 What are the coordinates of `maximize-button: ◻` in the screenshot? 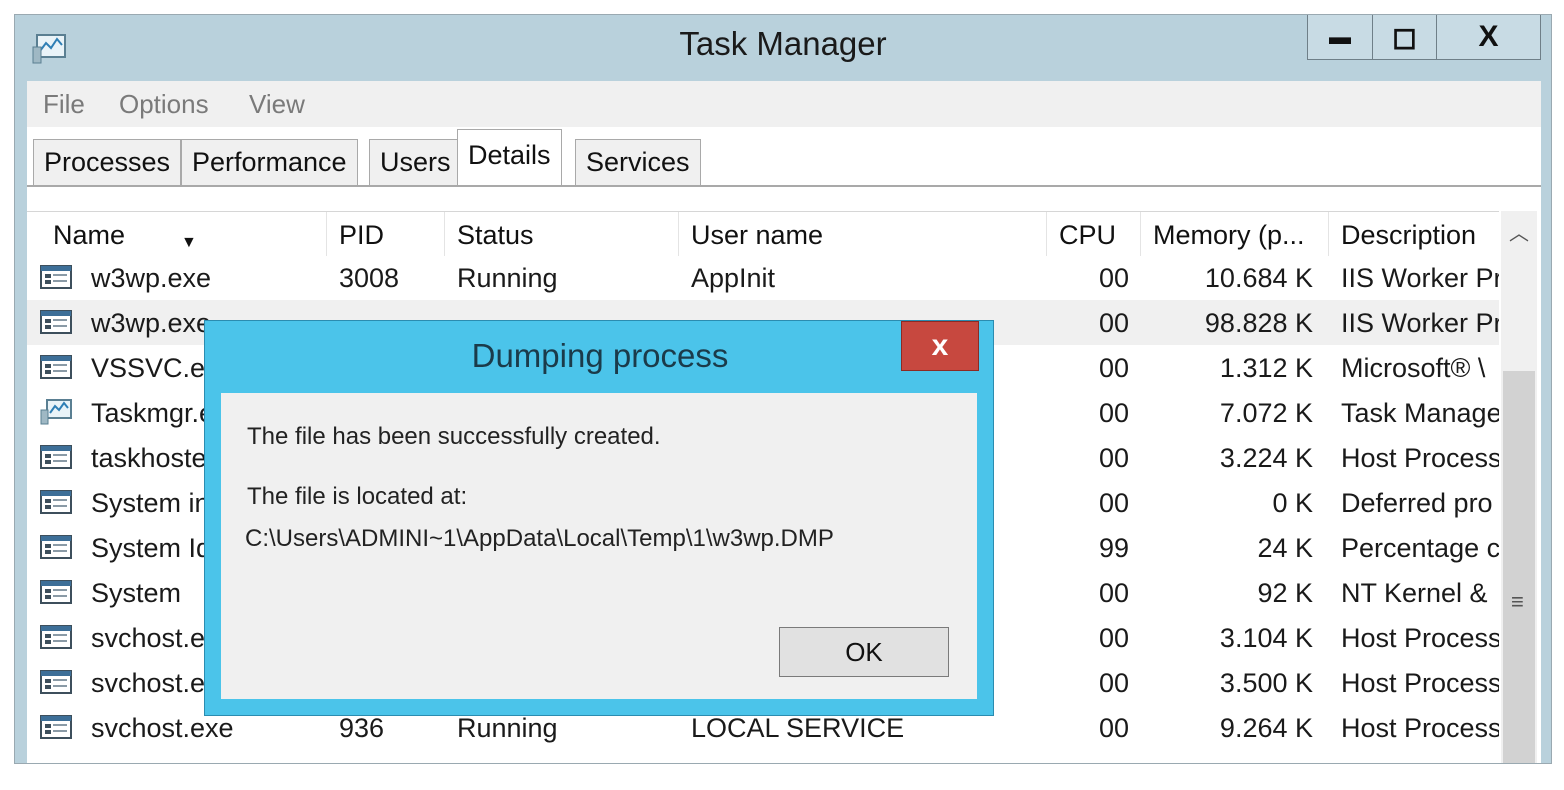 It's located at (1404, 37).